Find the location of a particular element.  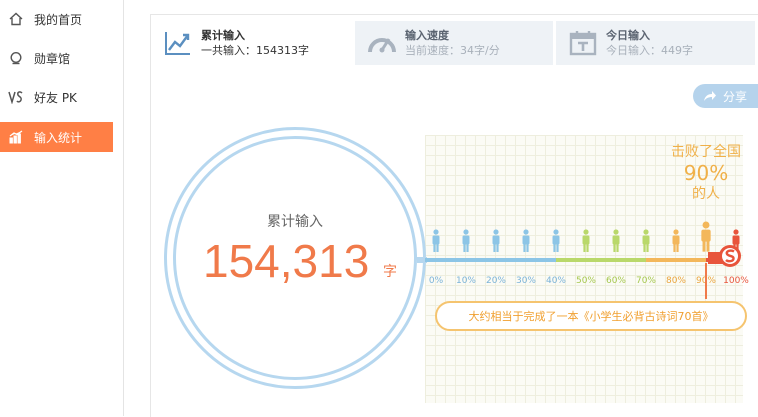

percent-tick-label: 20% is located at coordinates (495, 281).